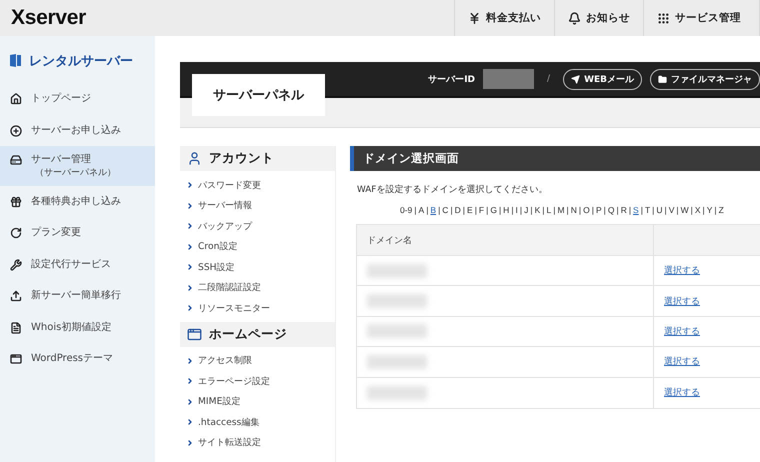 The width and height of the screenshot is (760, 462). I want to click on index-letter: C, so click(445, 210).